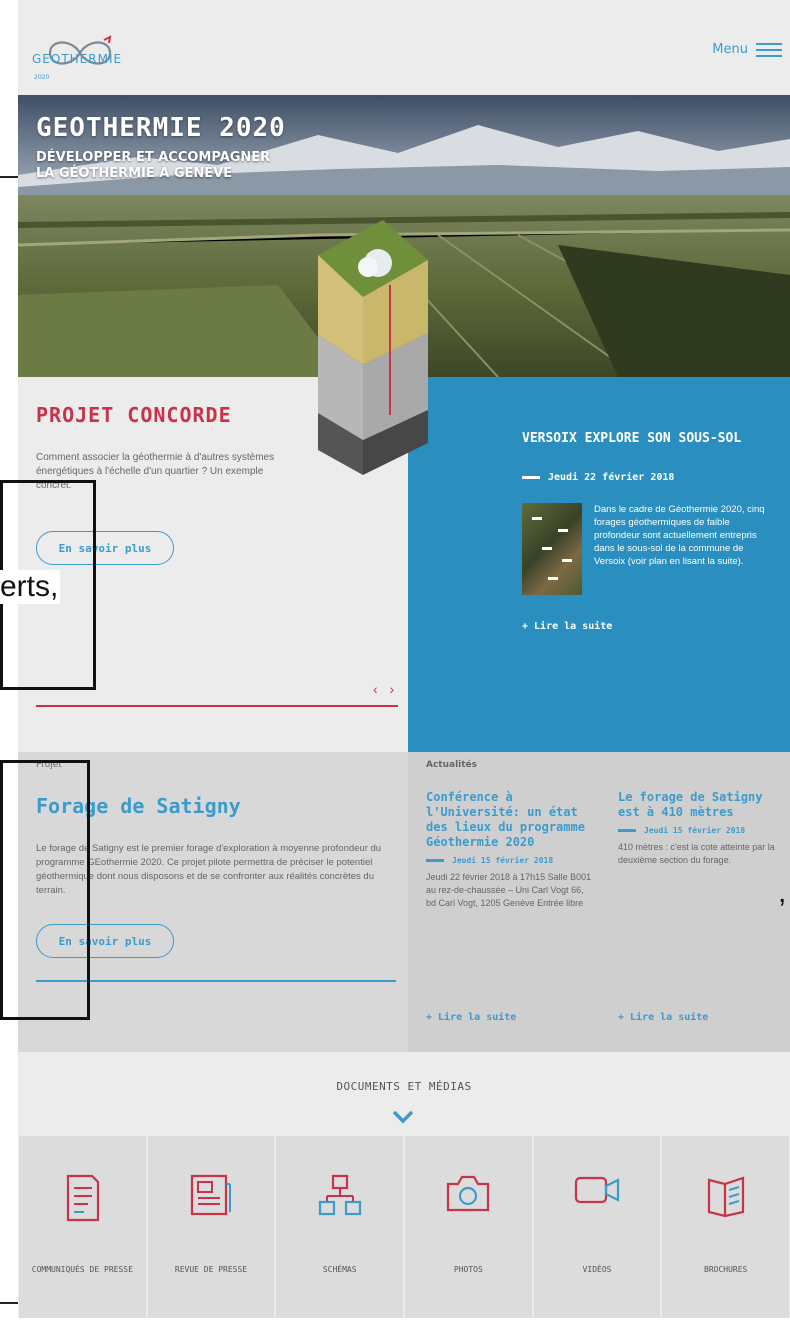 The image size is (790, 1330). What do you see at coordinates (211, 1227) in the screenshot?
I see `doc-tile-revue-presse: REVUE DE PRESSE` at bounding box center [211, 1227].